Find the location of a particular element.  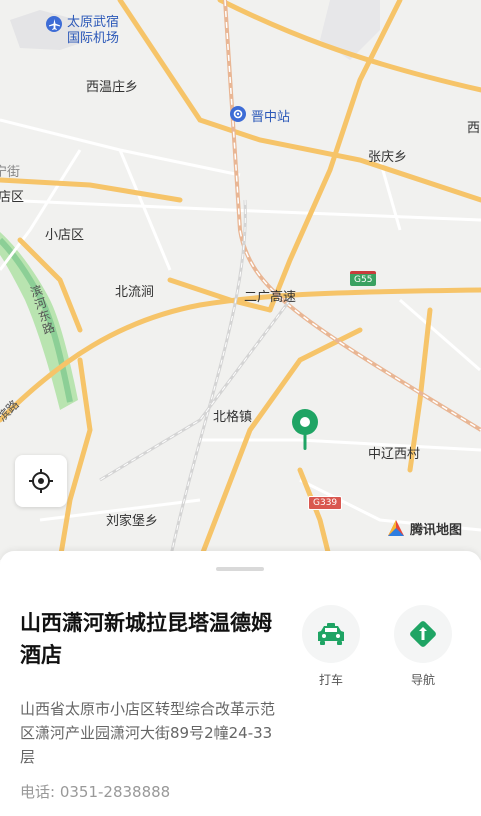

place-phone: 电话: 0351-2838888 is located at coordinates (95, 791).